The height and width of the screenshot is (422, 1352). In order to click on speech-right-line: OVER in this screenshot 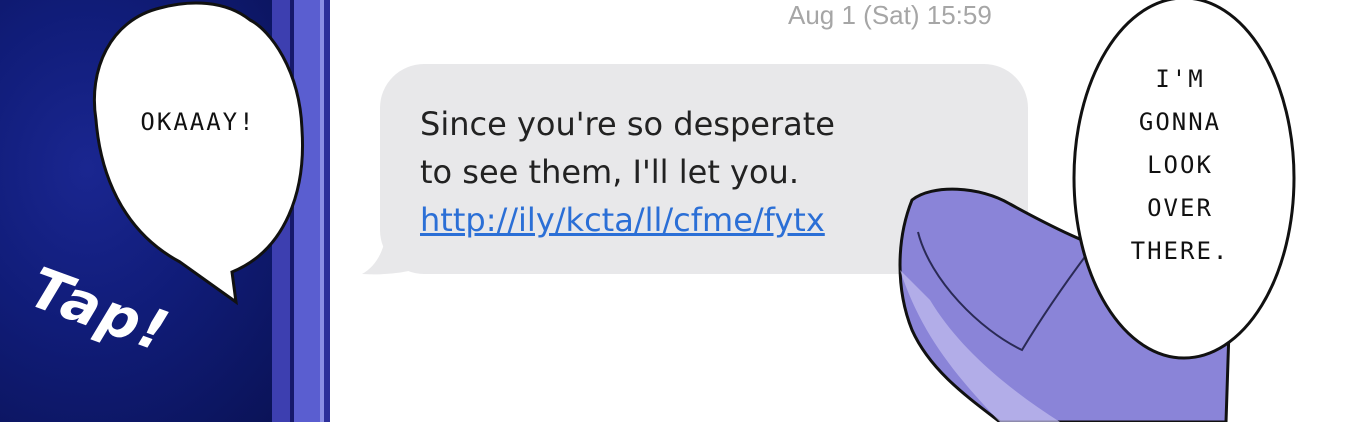, I will do `click(1180, 208)`.